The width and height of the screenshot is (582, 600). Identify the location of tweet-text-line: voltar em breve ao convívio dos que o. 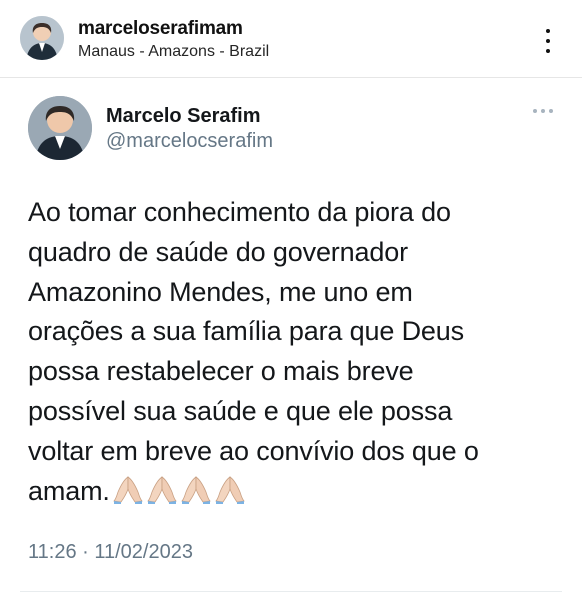
(253, 450).